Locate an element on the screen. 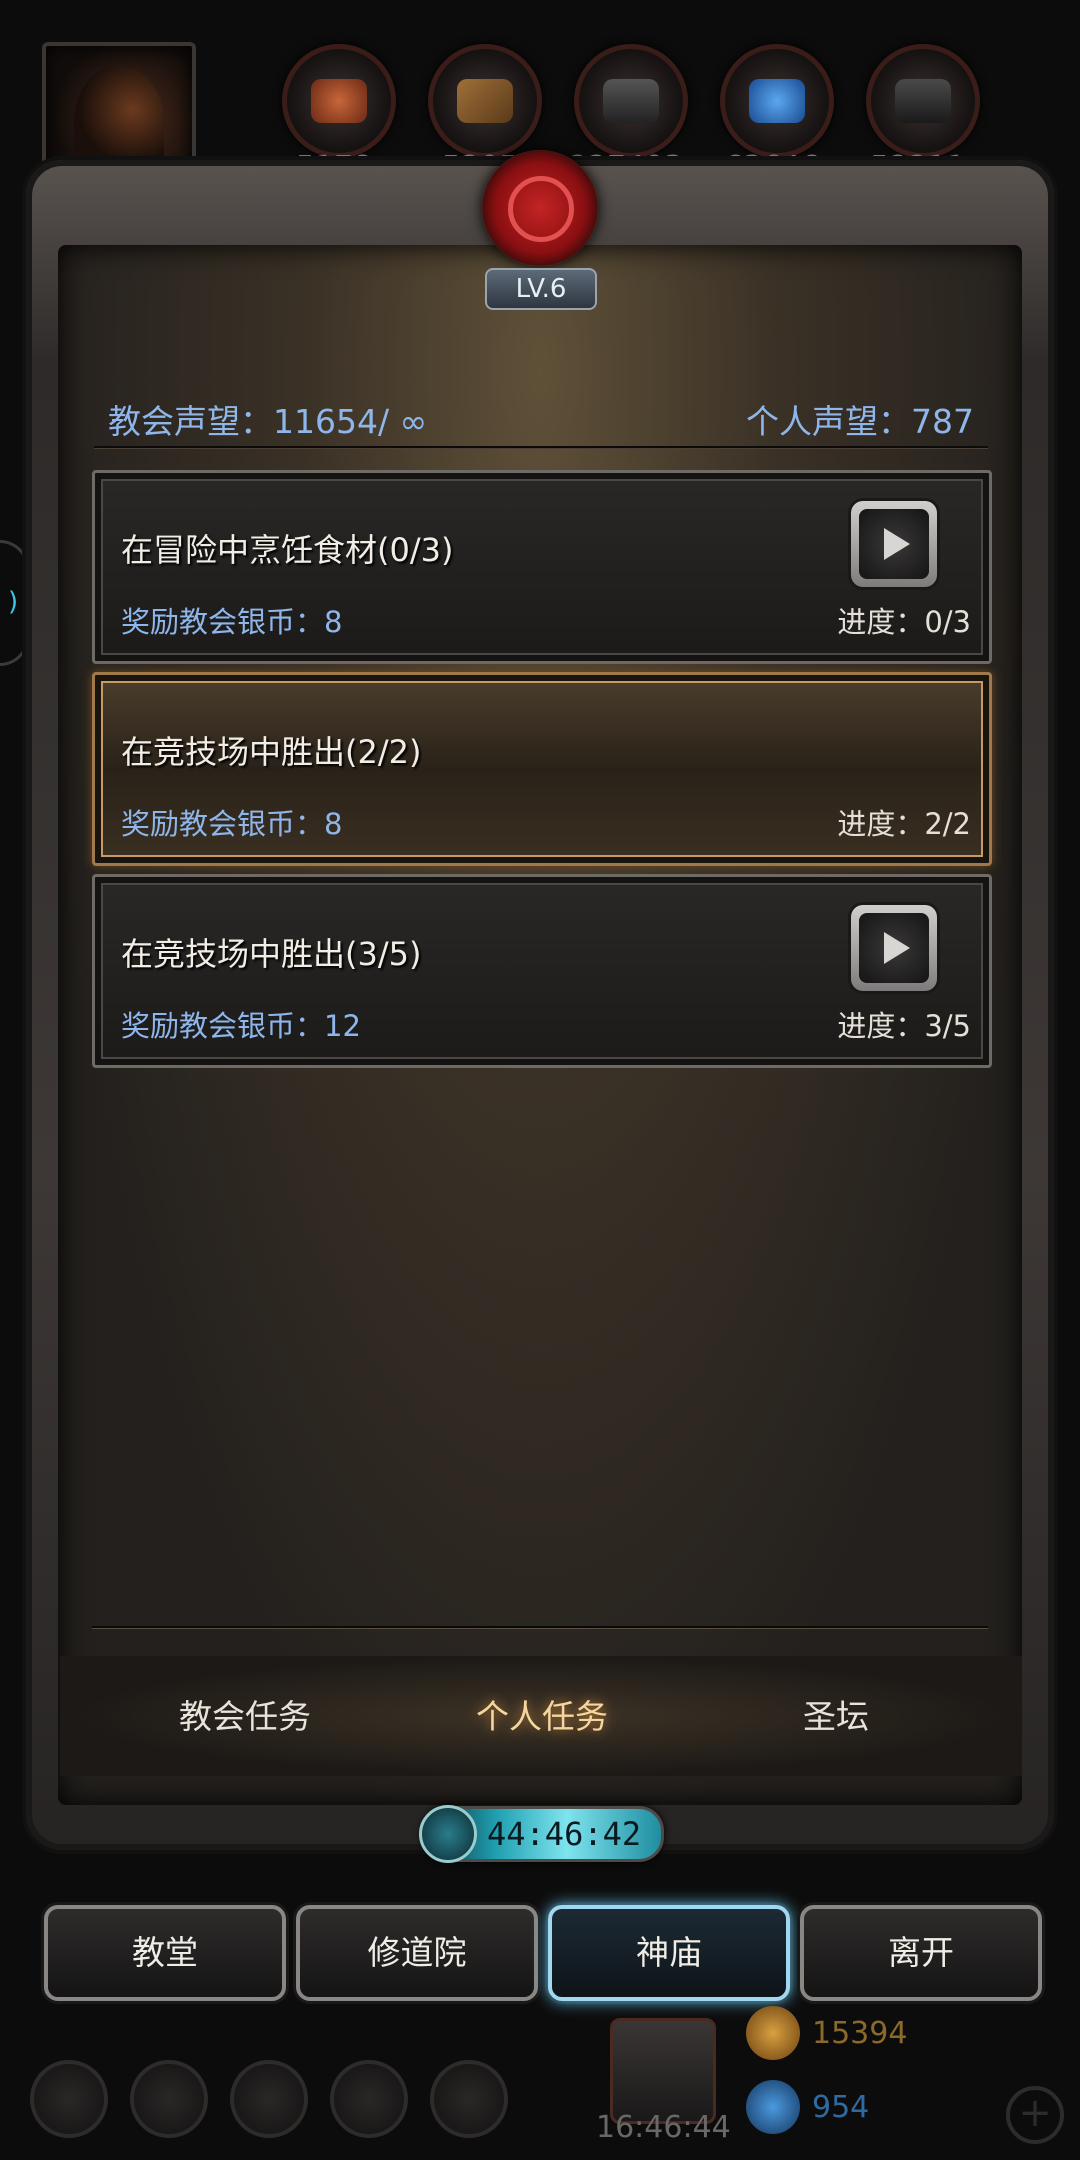 This screenshot has height=2160, width=1080. settings-gear-icon is located at coordinates (69, 2099).